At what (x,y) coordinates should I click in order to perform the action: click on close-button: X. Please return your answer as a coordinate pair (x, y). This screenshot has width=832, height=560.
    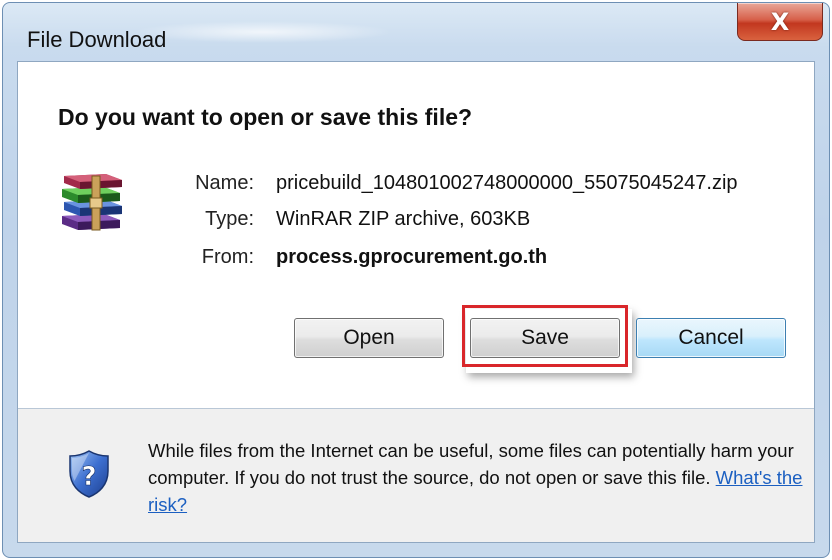
    Looking at the image, I should click on (780, 22).